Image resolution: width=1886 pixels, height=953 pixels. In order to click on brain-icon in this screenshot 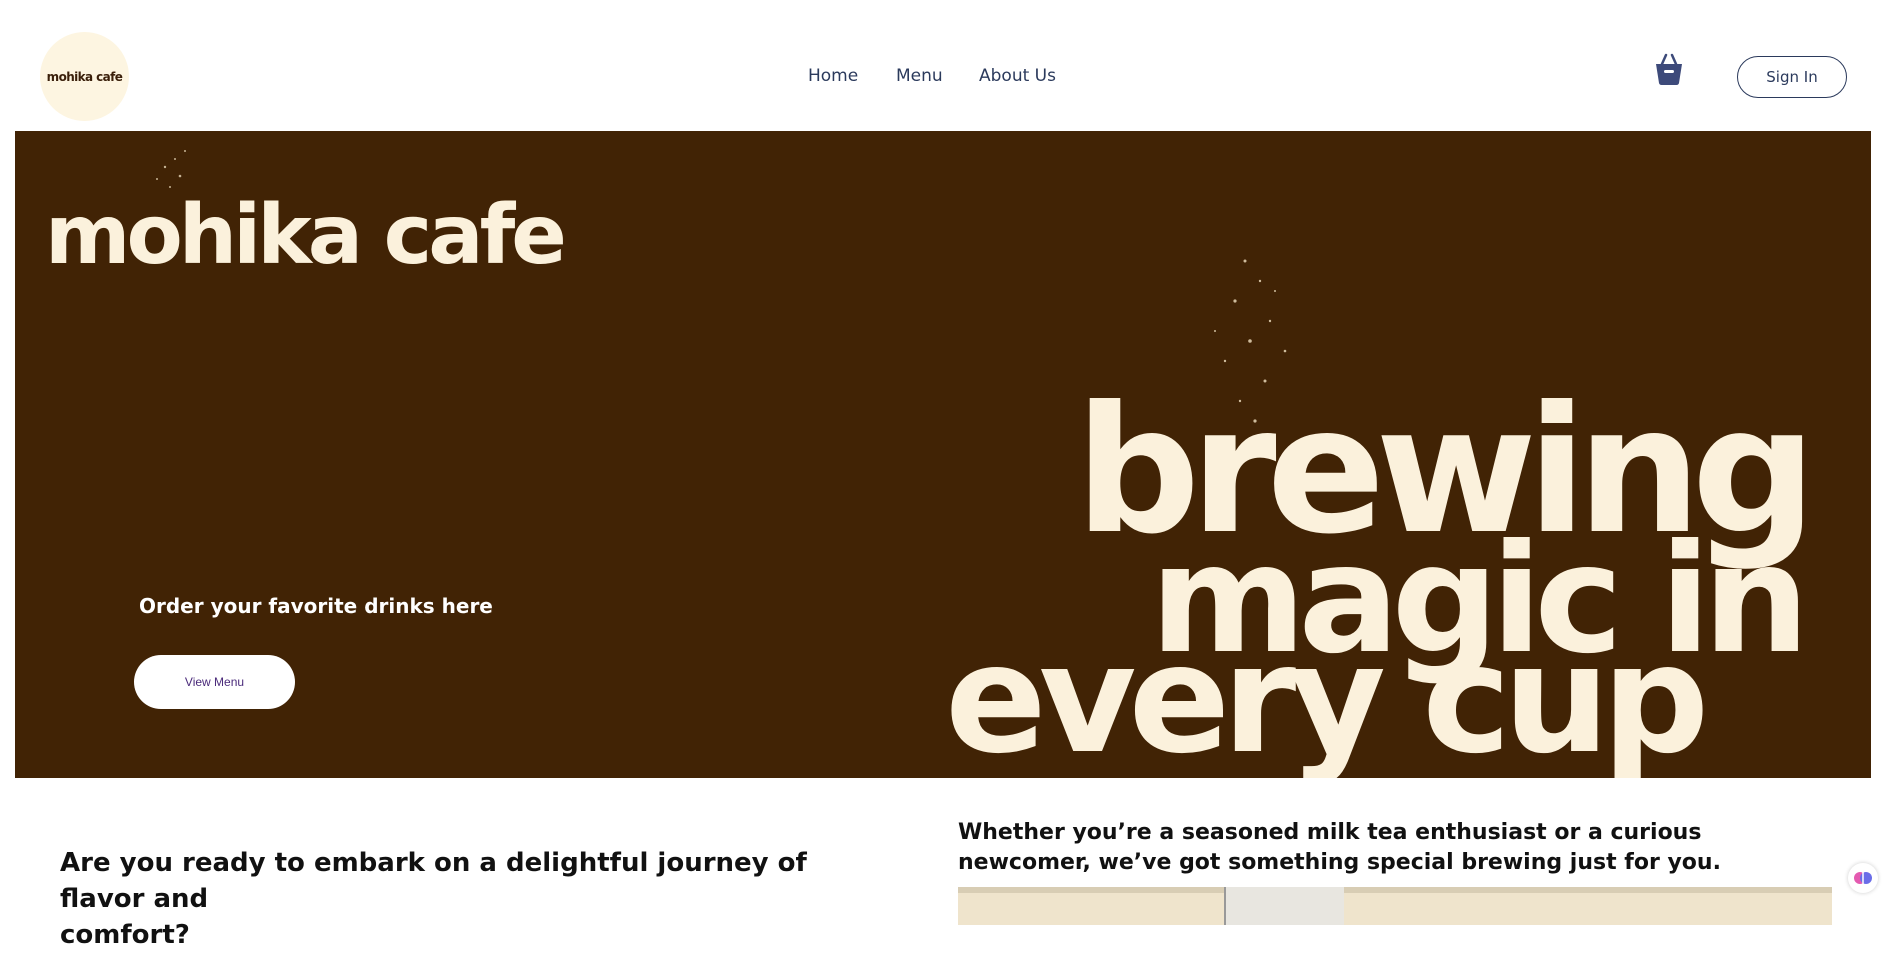, I will do `click(1863, 878)`.